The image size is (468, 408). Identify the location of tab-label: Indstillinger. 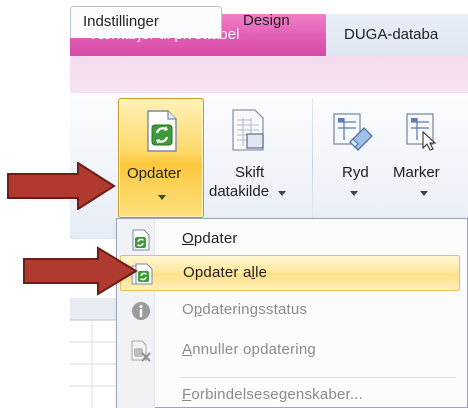
(121, 21).